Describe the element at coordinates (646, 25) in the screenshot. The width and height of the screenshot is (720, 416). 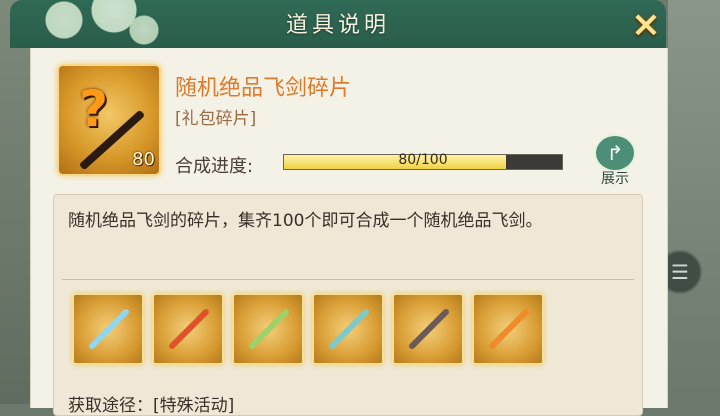
I see `close-icon: ×` at that location.